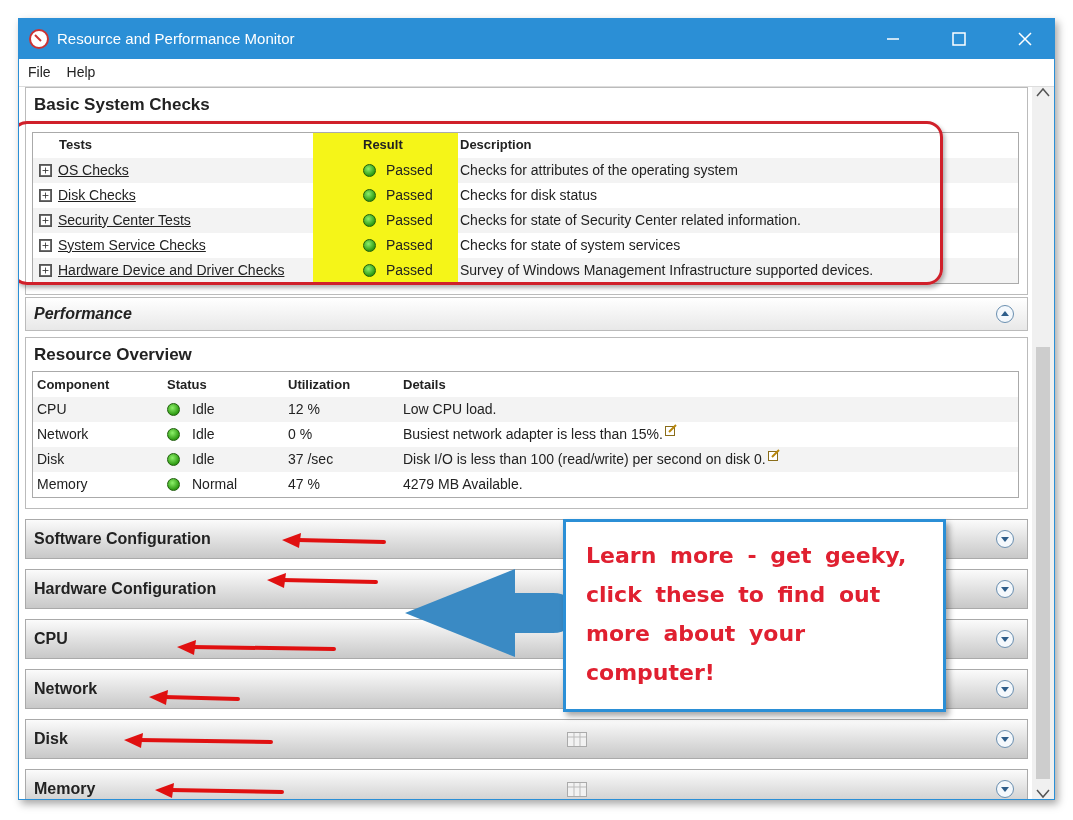  What do you see at coordinates (124, 220) in the screenshot?
I see `test-link: Security Center Tests` at bounding box center [124, 220].